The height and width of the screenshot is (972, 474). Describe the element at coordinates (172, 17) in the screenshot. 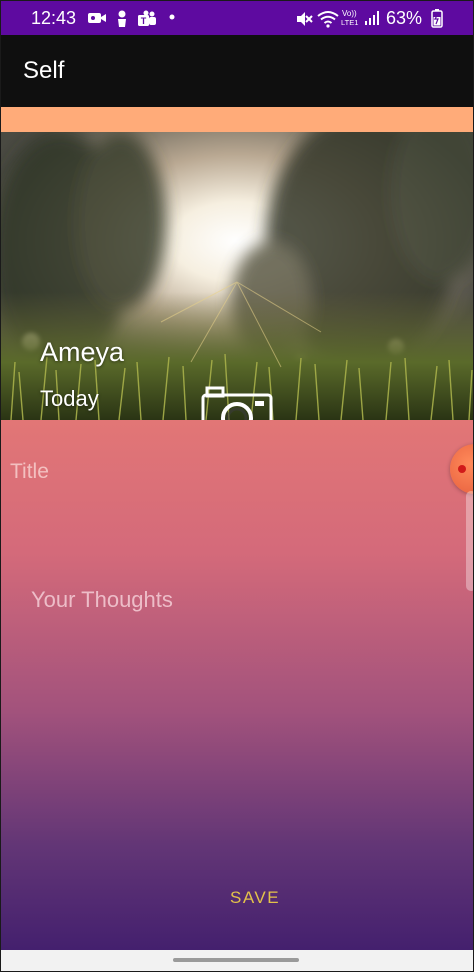

I see `notification-dot-icon` at that location.